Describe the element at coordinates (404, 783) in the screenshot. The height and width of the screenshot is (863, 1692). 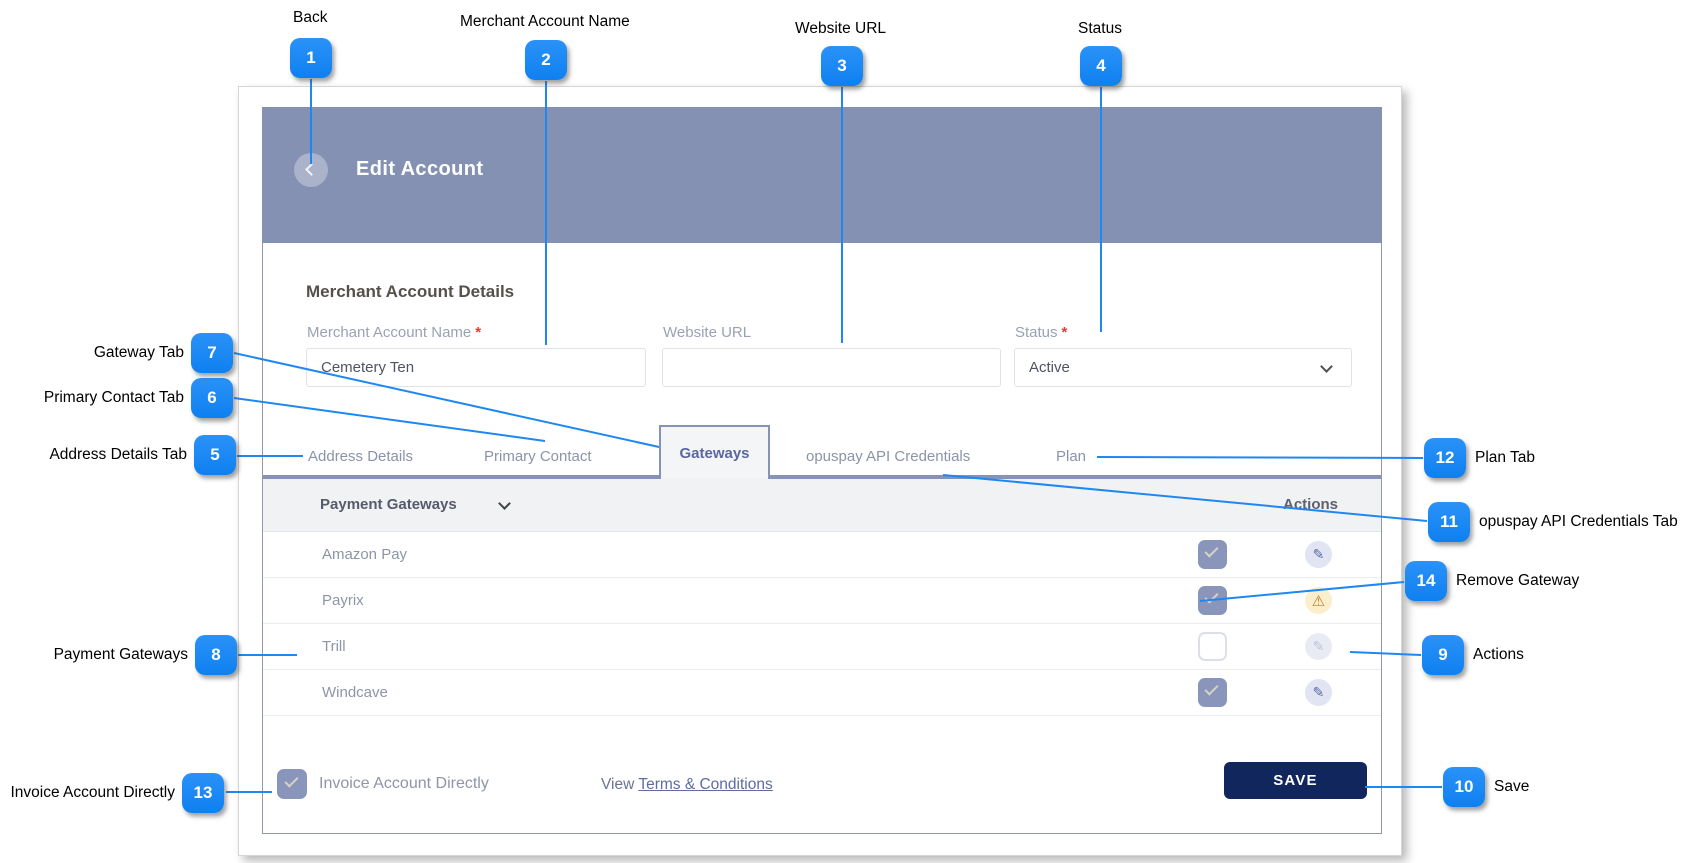
I see `invoice-directly-label: Invoice Account Directly` at that location.